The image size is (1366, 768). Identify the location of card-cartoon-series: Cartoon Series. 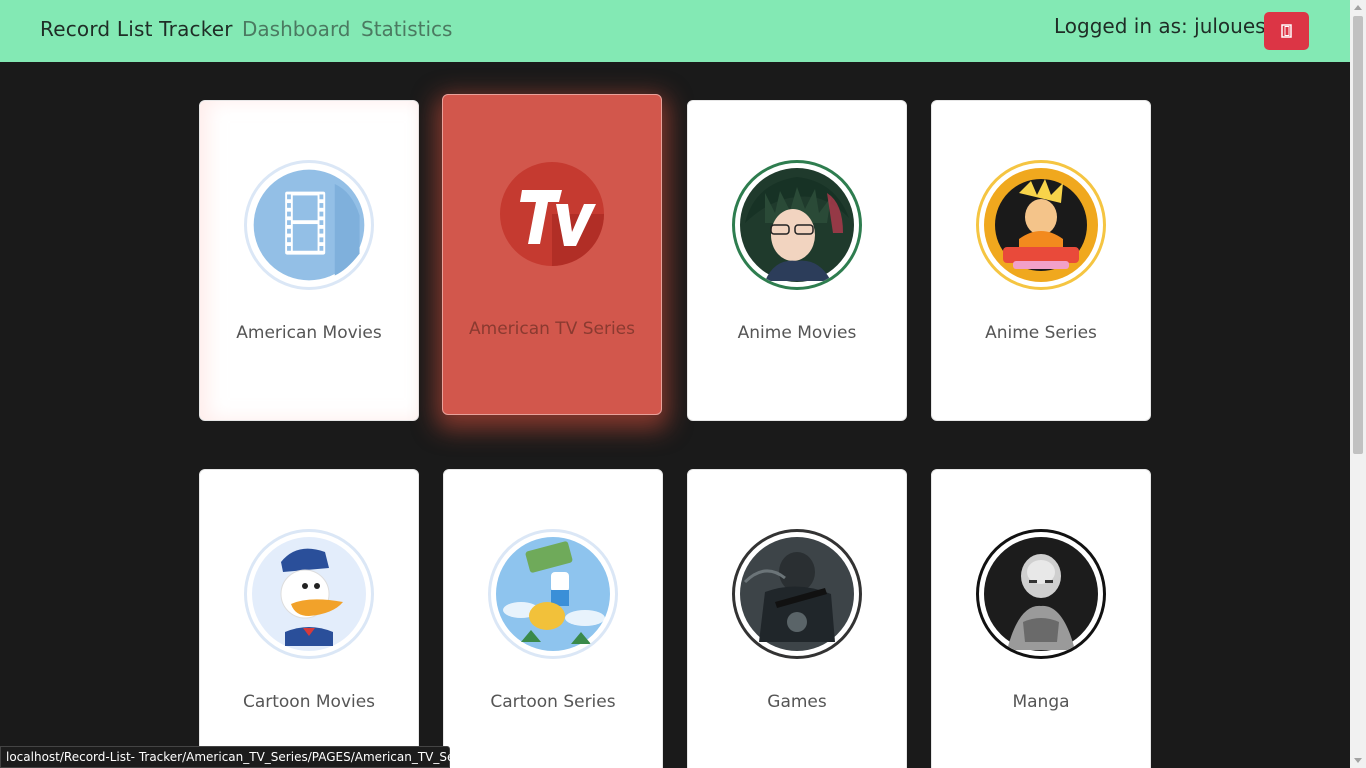
(553, 618).